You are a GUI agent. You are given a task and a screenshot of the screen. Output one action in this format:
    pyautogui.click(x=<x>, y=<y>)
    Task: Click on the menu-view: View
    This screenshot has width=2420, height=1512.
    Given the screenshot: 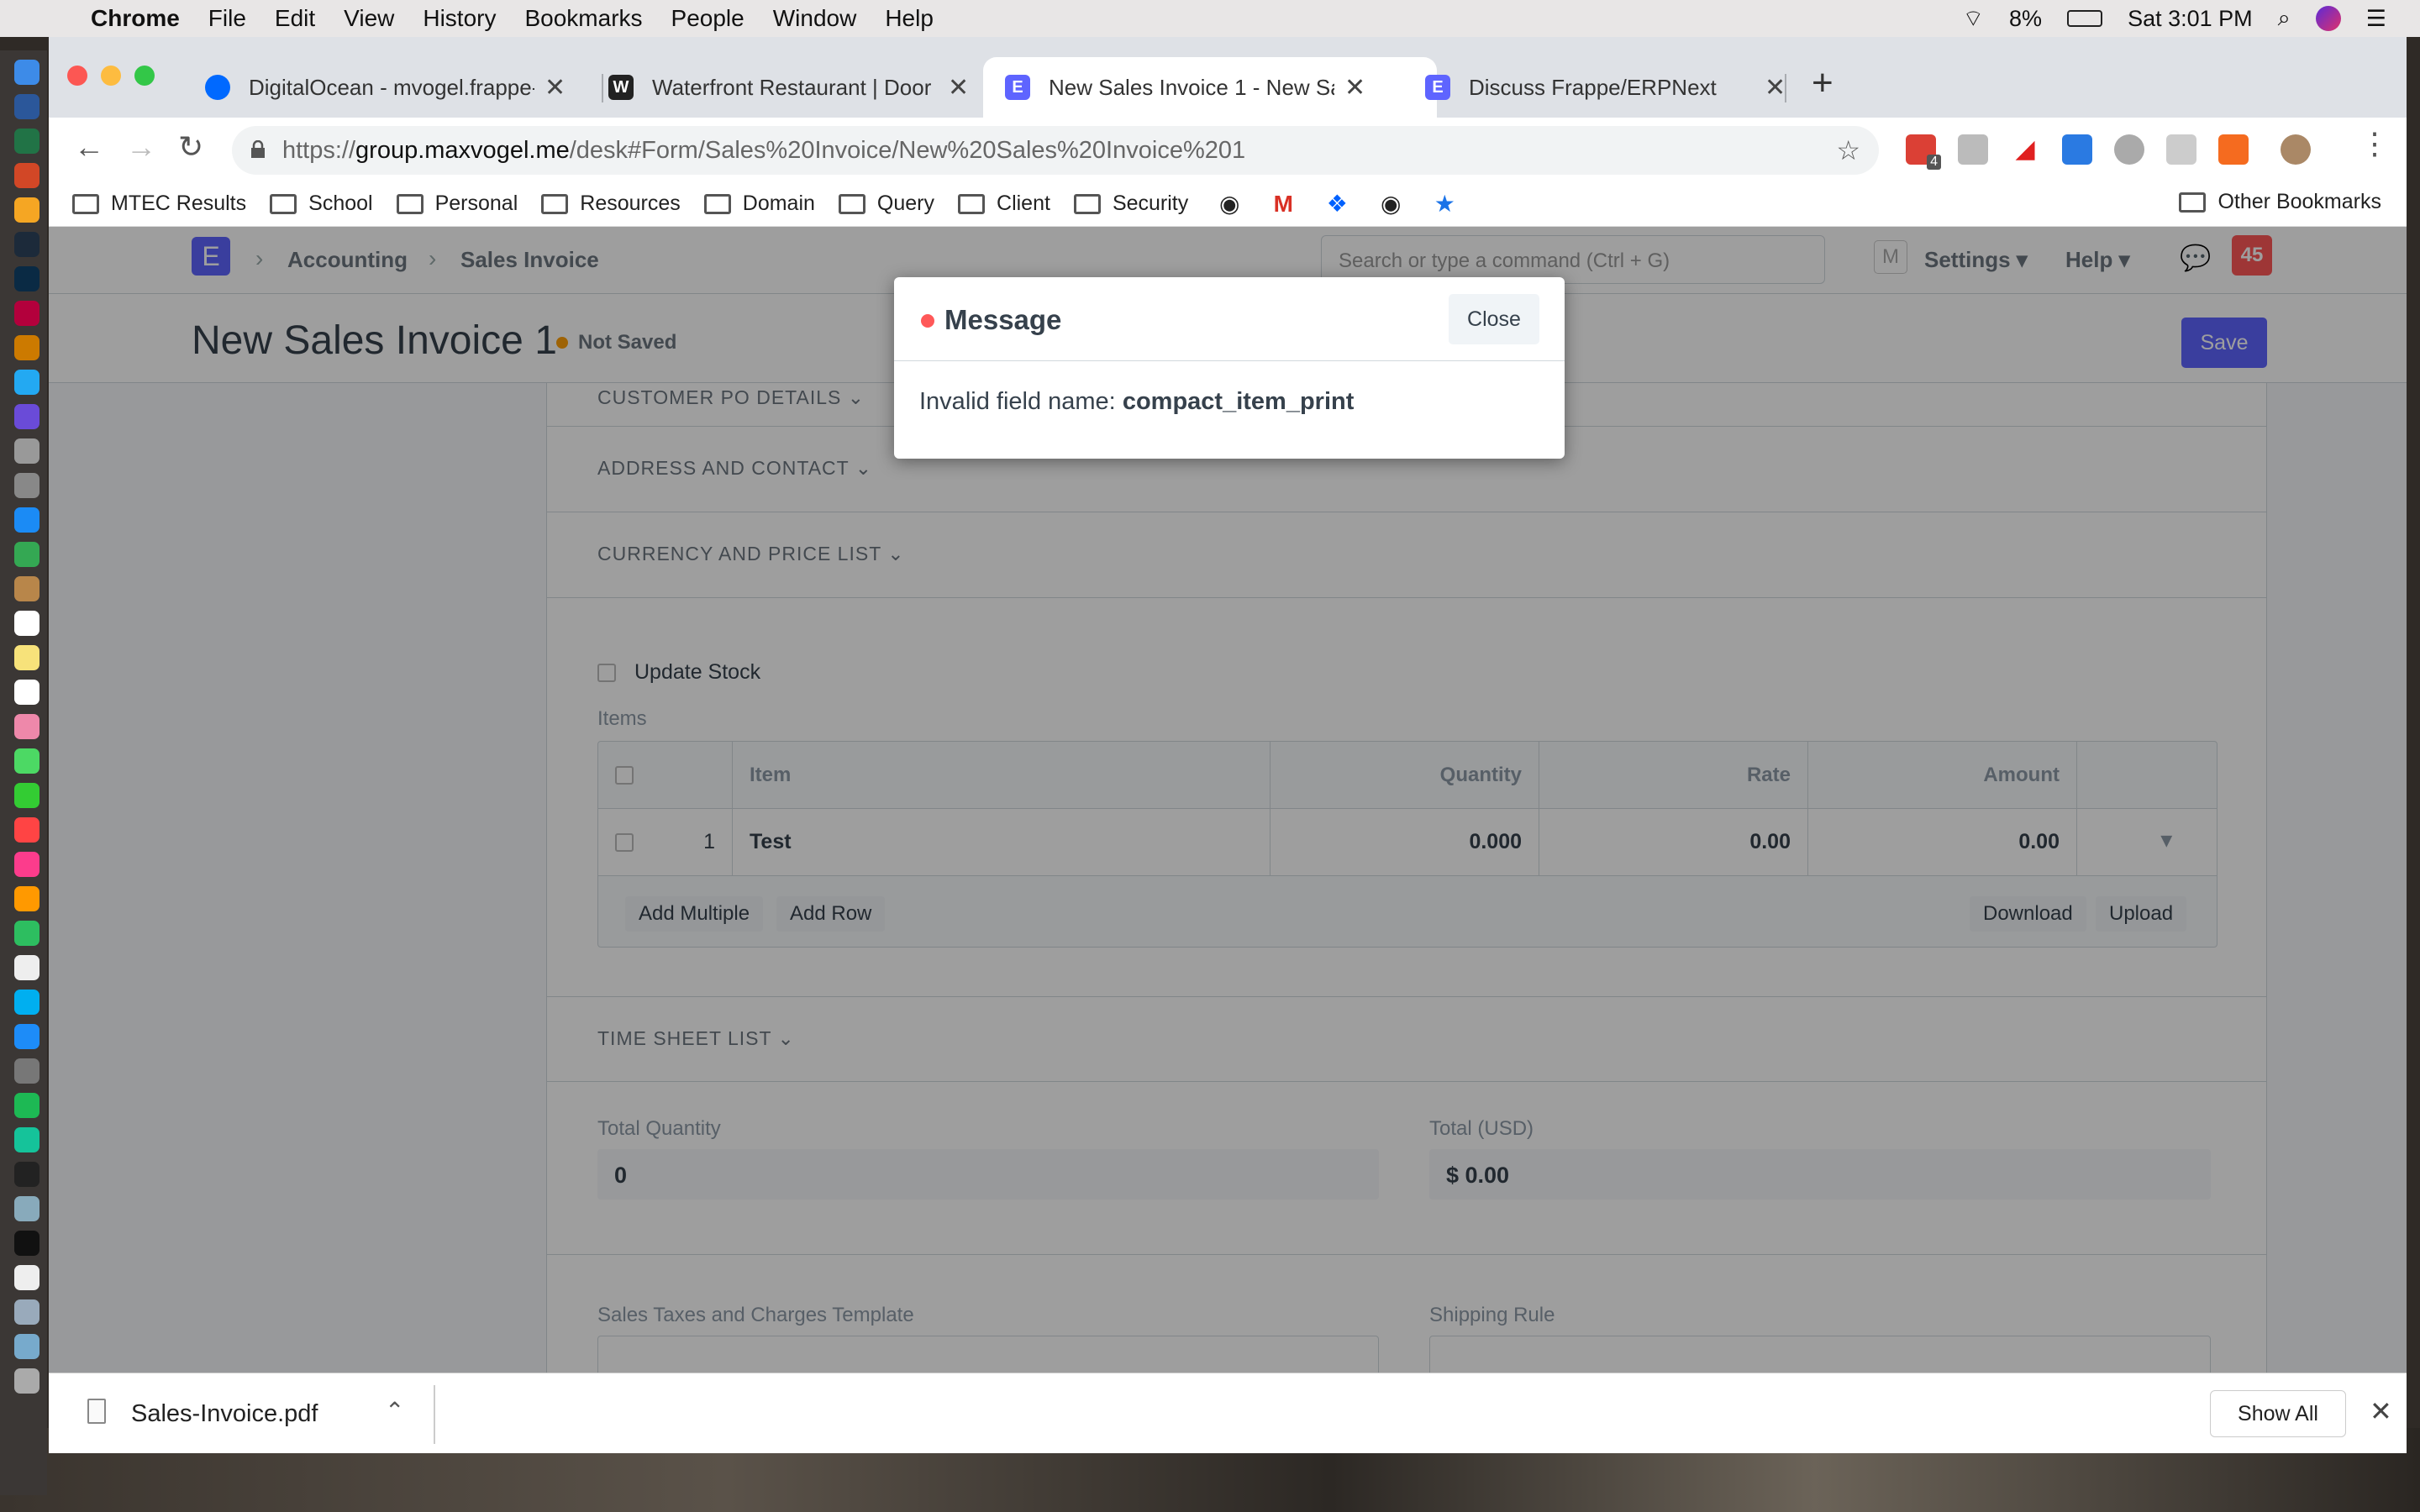 What is the action you would take?
    pyautogui.click(x=369, y=18)
    